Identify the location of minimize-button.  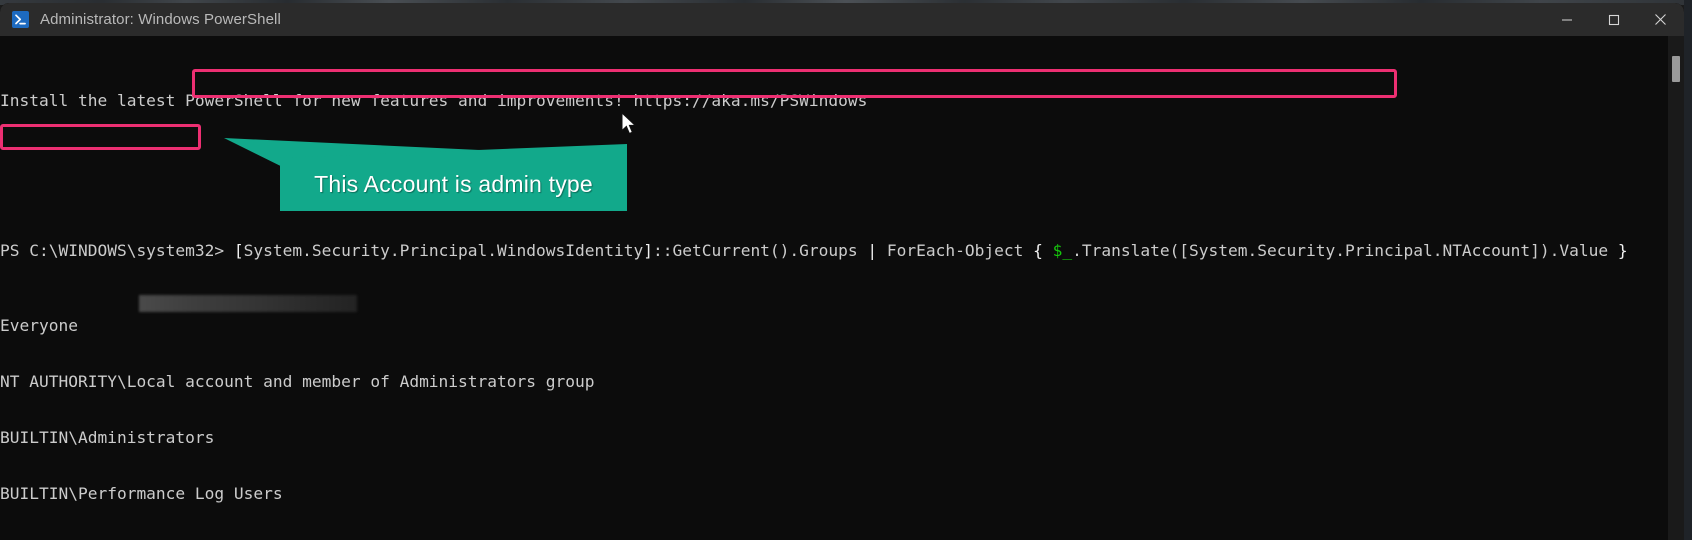
(1566, 19).